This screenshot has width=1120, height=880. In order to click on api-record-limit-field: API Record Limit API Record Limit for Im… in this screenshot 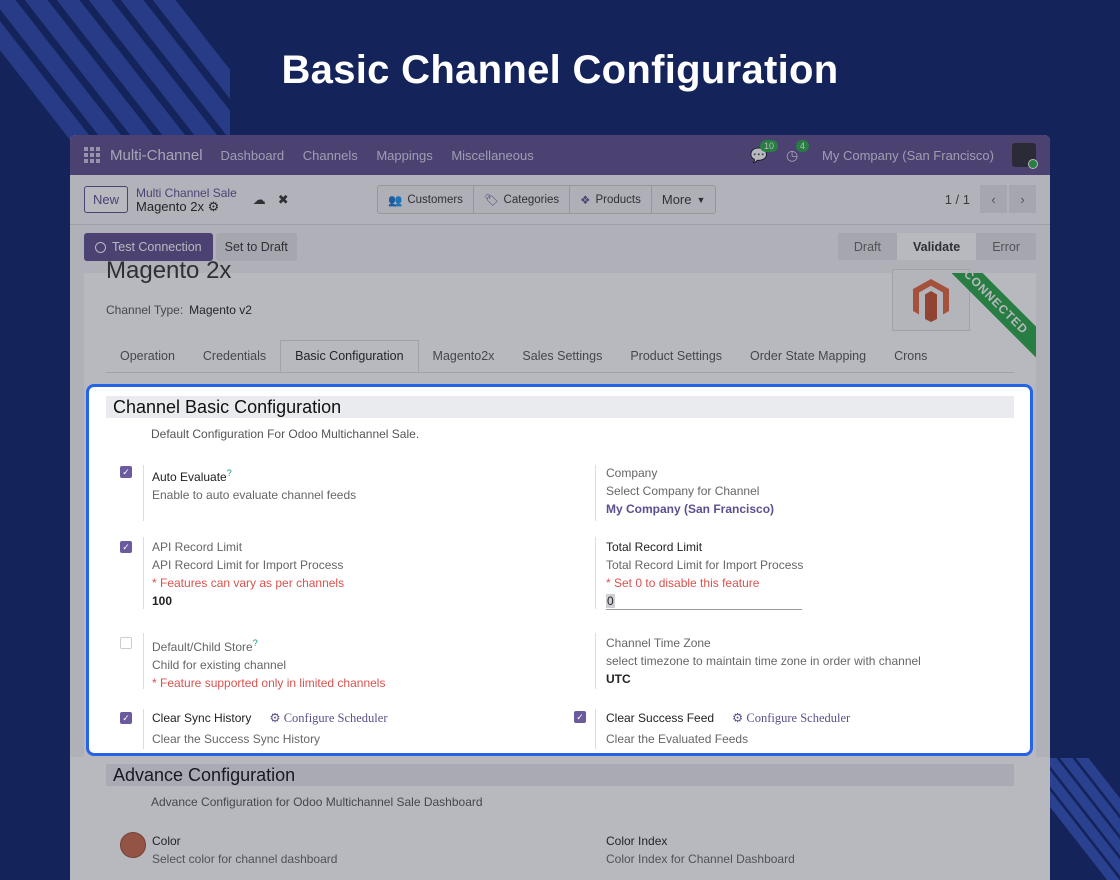, I will do `click(248, 574)`.